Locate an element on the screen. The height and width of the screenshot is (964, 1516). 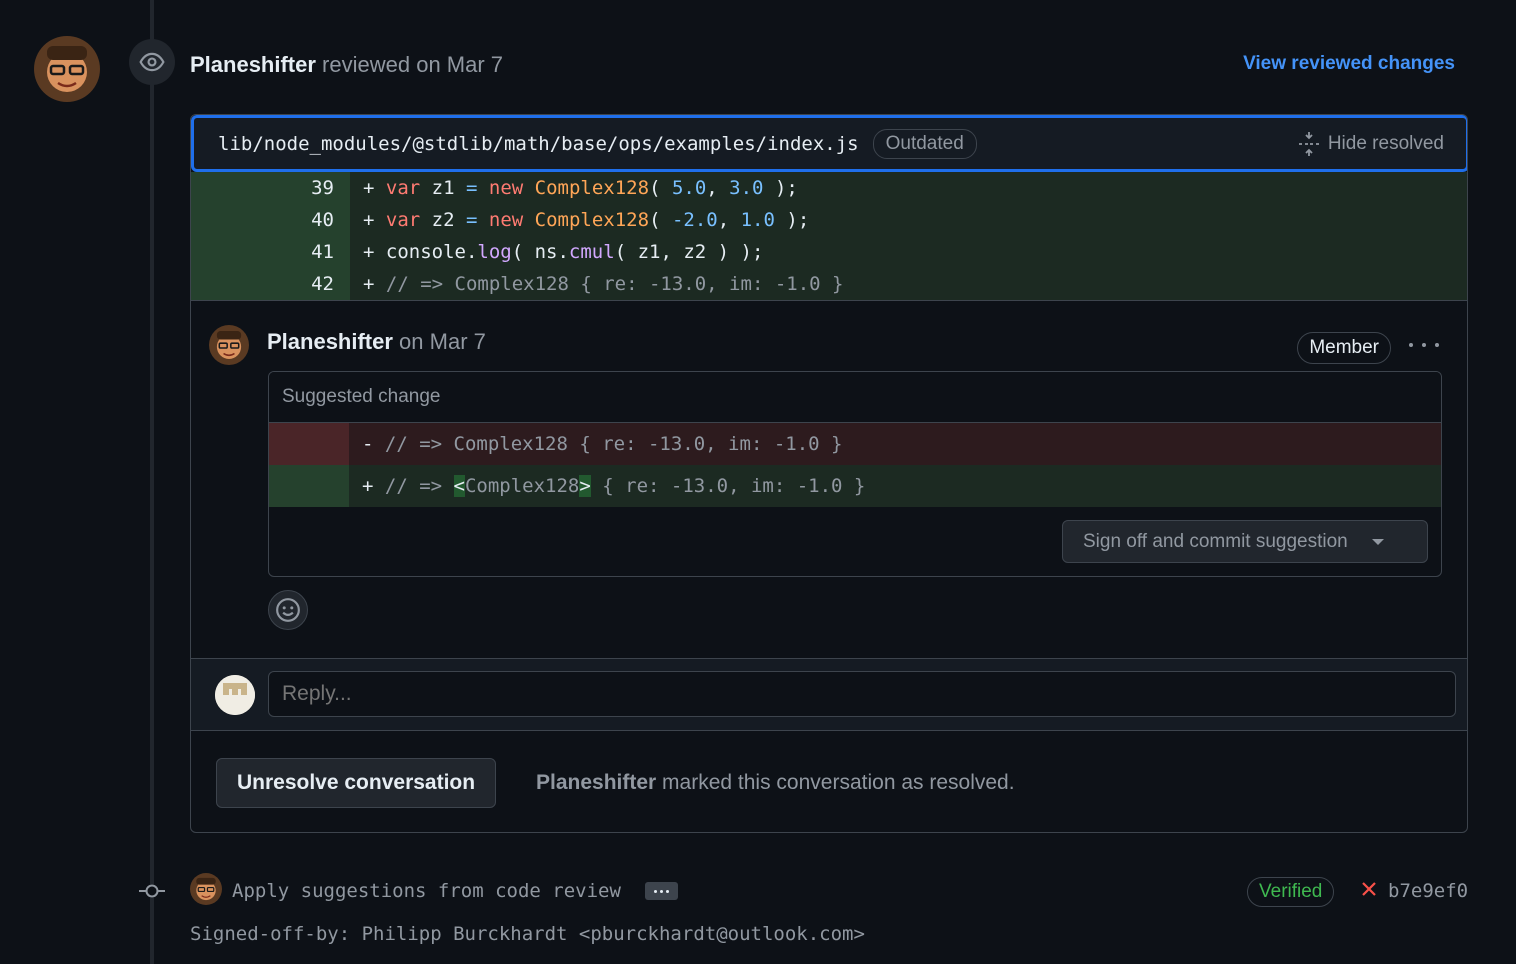
resolver-author: Planeshifter is located at coordinates (596, 782).